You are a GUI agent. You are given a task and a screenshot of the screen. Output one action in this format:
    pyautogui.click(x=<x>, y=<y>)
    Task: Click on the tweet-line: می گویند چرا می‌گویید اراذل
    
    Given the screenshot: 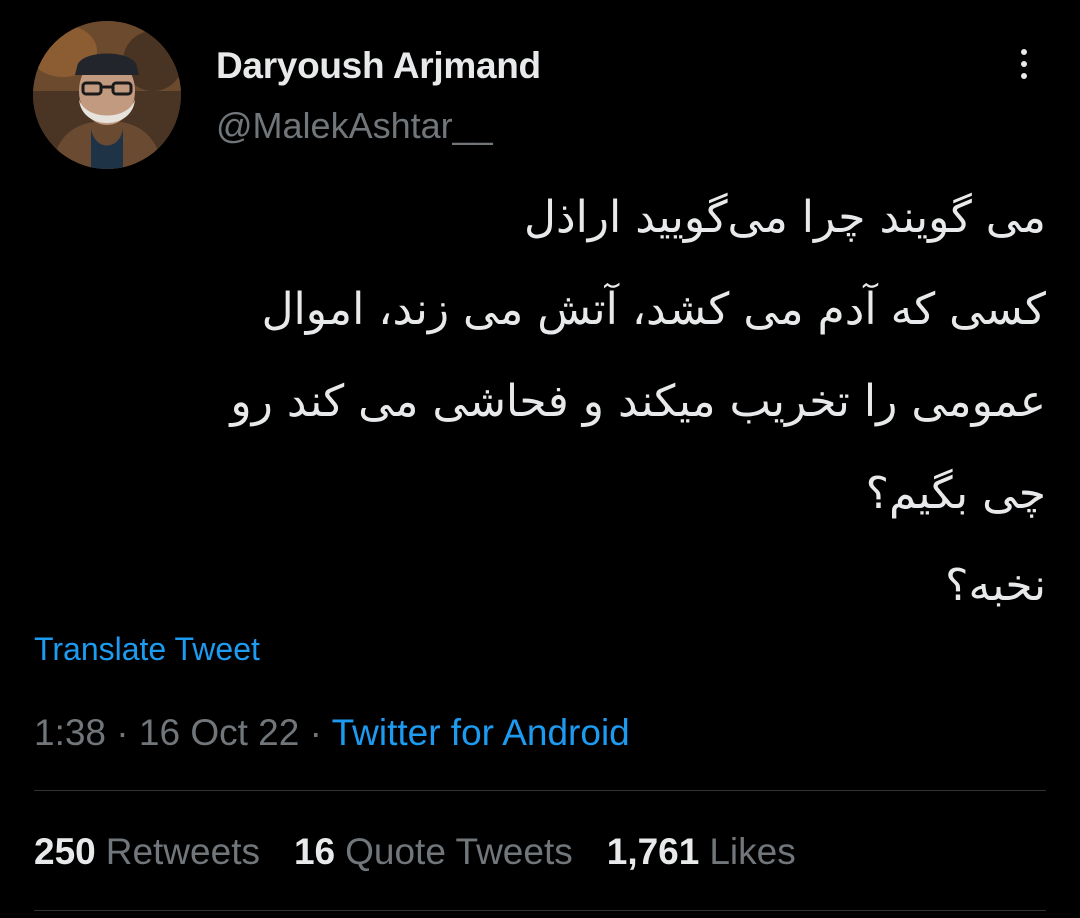 What is the action you would take?
    pyautogui.click(x=785, y=217)
    